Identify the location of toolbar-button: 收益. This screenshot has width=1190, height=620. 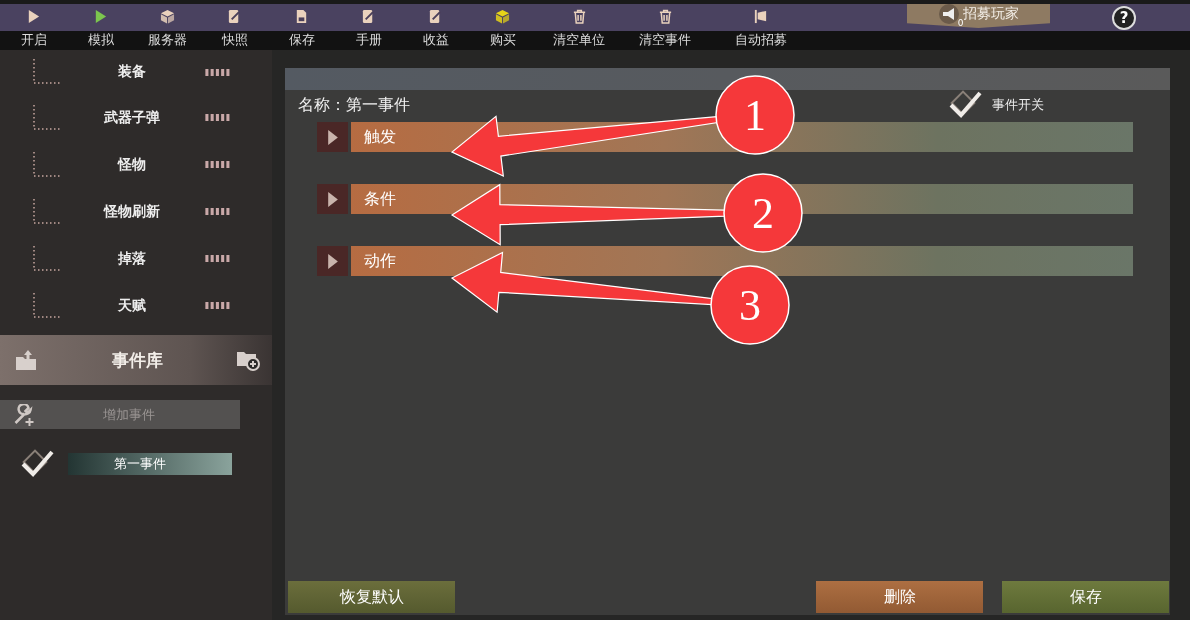
(435, 25).